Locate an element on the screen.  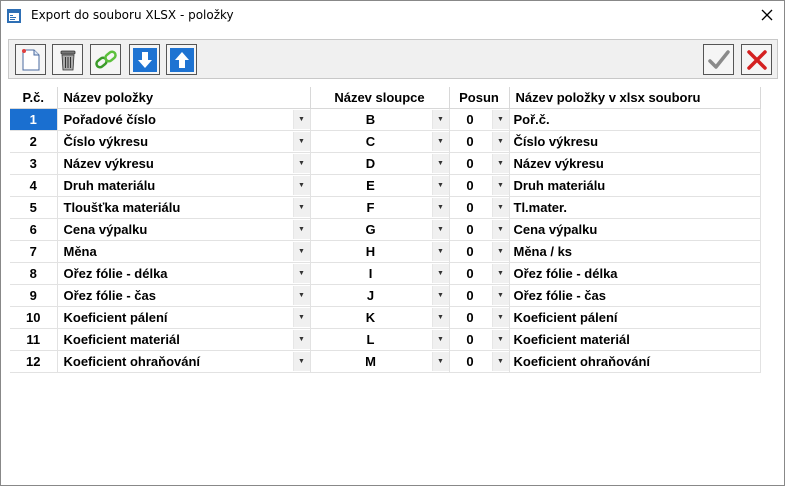
column-name-cell: F ▼ is located at coordinates (380, 207).